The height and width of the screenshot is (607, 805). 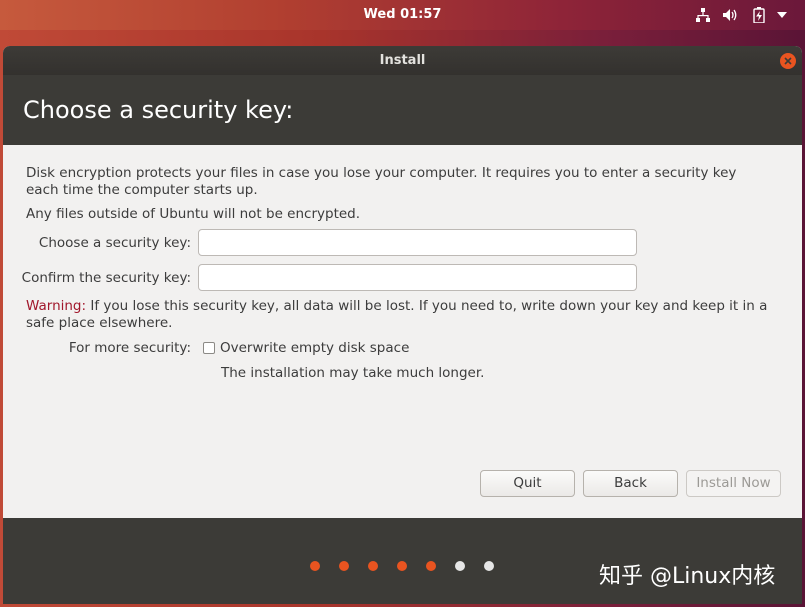 What do you see at coordinates (730, 15) in the screenshot?
I see `volume-icon` at bounding box center [730, 15].